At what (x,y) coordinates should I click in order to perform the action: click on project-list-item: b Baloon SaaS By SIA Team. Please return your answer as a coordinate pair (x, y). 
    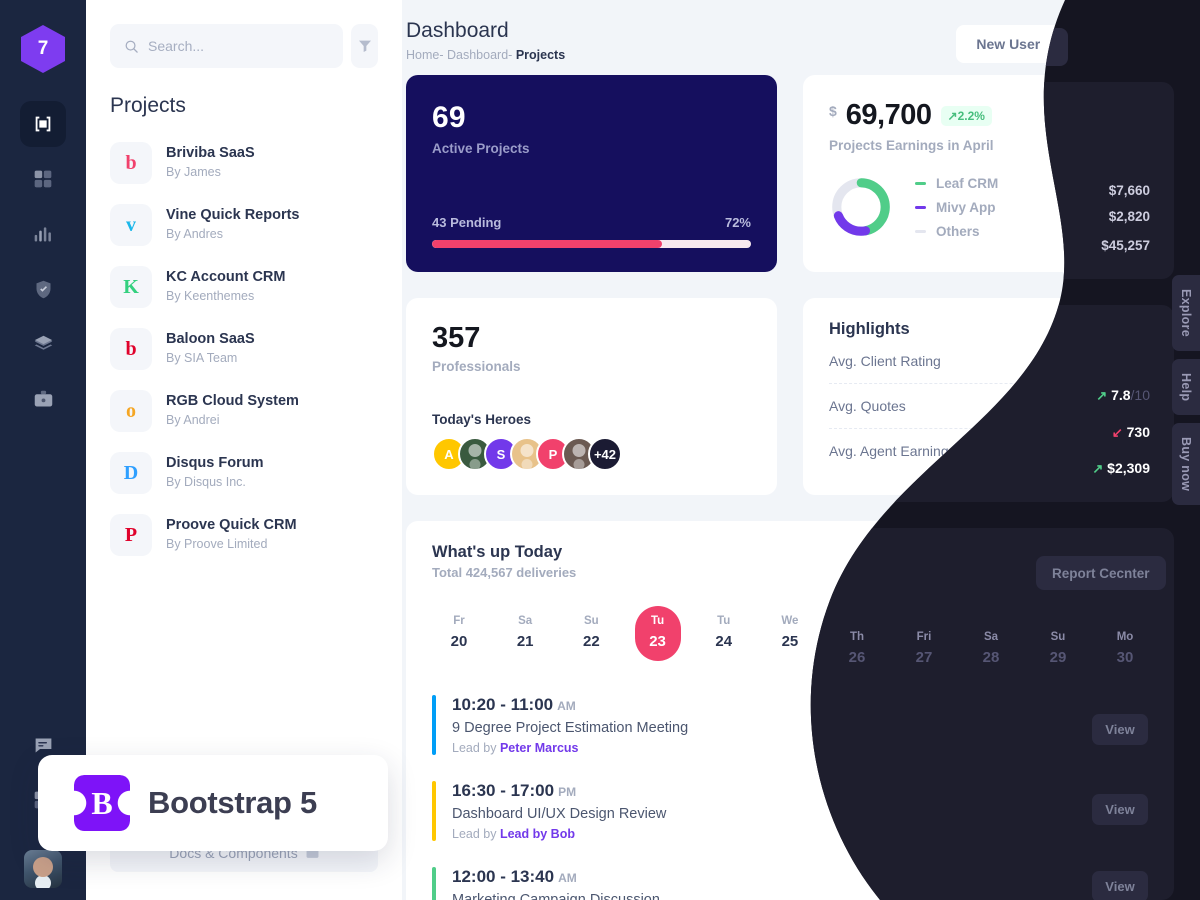
    Looking at the image, I should click on (244, 349).